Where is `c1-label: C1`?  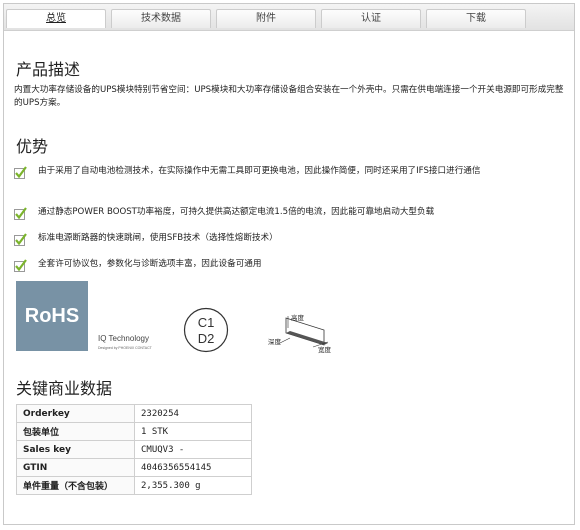 c1-label: C1 is located at coordinates (206, 322).